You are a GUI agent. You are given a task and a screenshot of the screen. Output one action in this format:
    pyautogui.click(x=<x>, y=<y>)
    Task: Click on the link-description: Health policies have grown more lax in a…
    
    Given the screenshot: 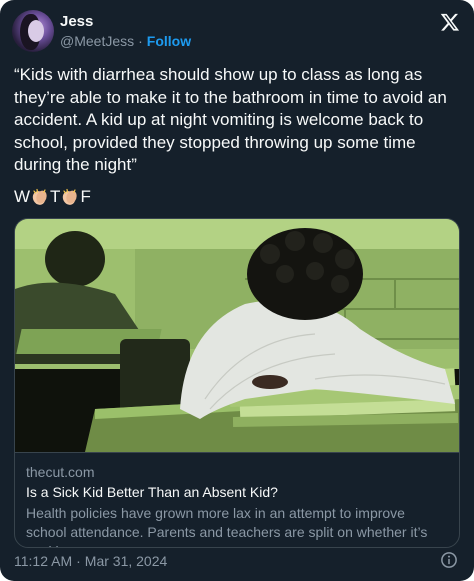 What is the action you would take?
    pyautogui.click(x=227, y=526)
    